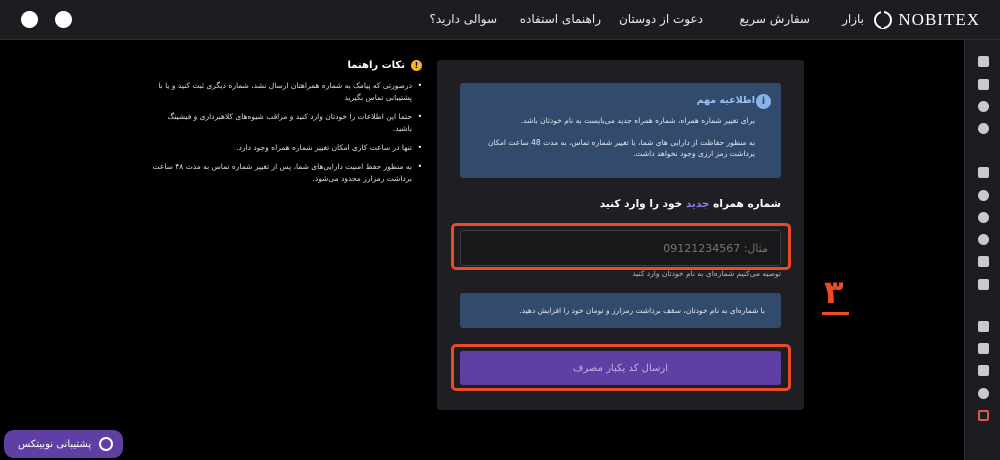  I want to click on nobitex-logo: NOBITEX, so click(927, 20).